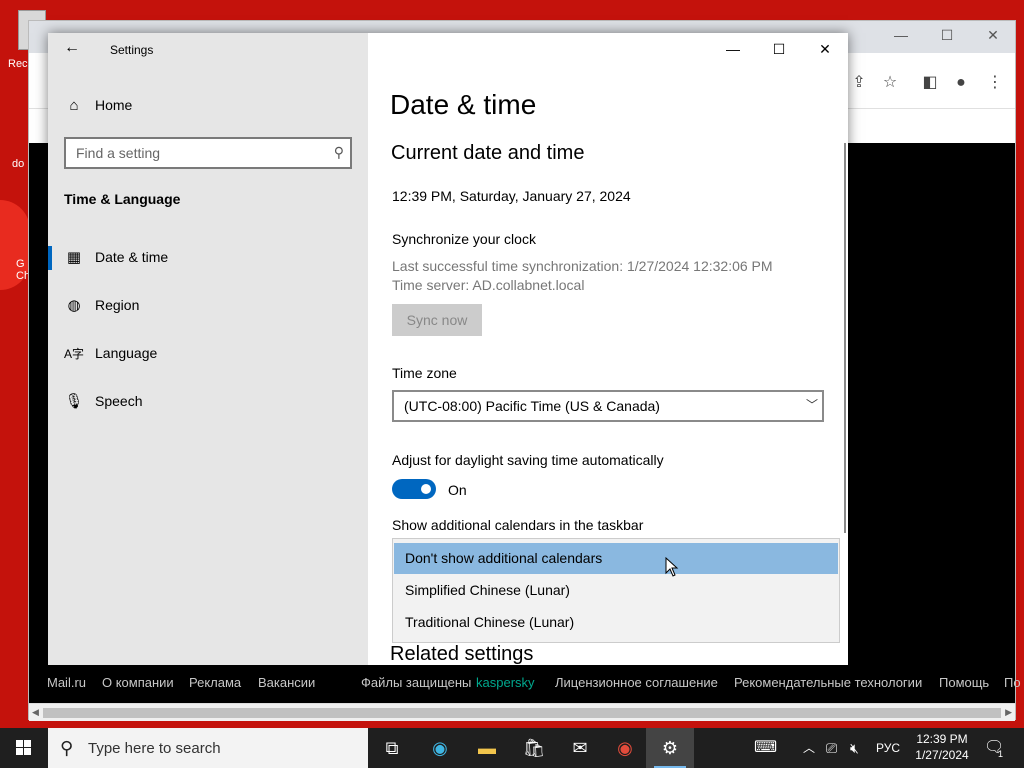  I want to click on taskbar-clock: 12:39 PM 1/27/2024, so click(942, 747).